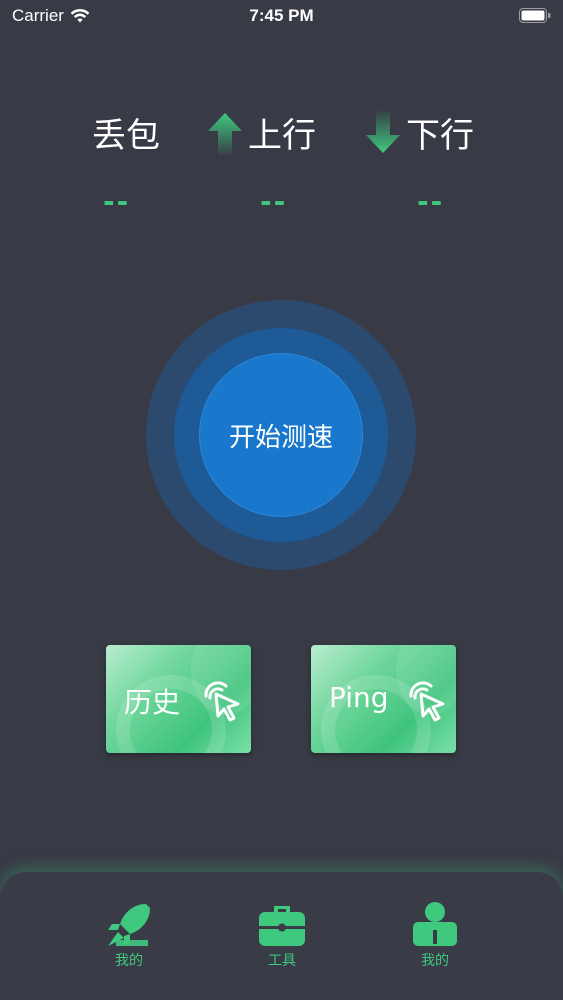  I want to click on user-icon, so click(435, 924).